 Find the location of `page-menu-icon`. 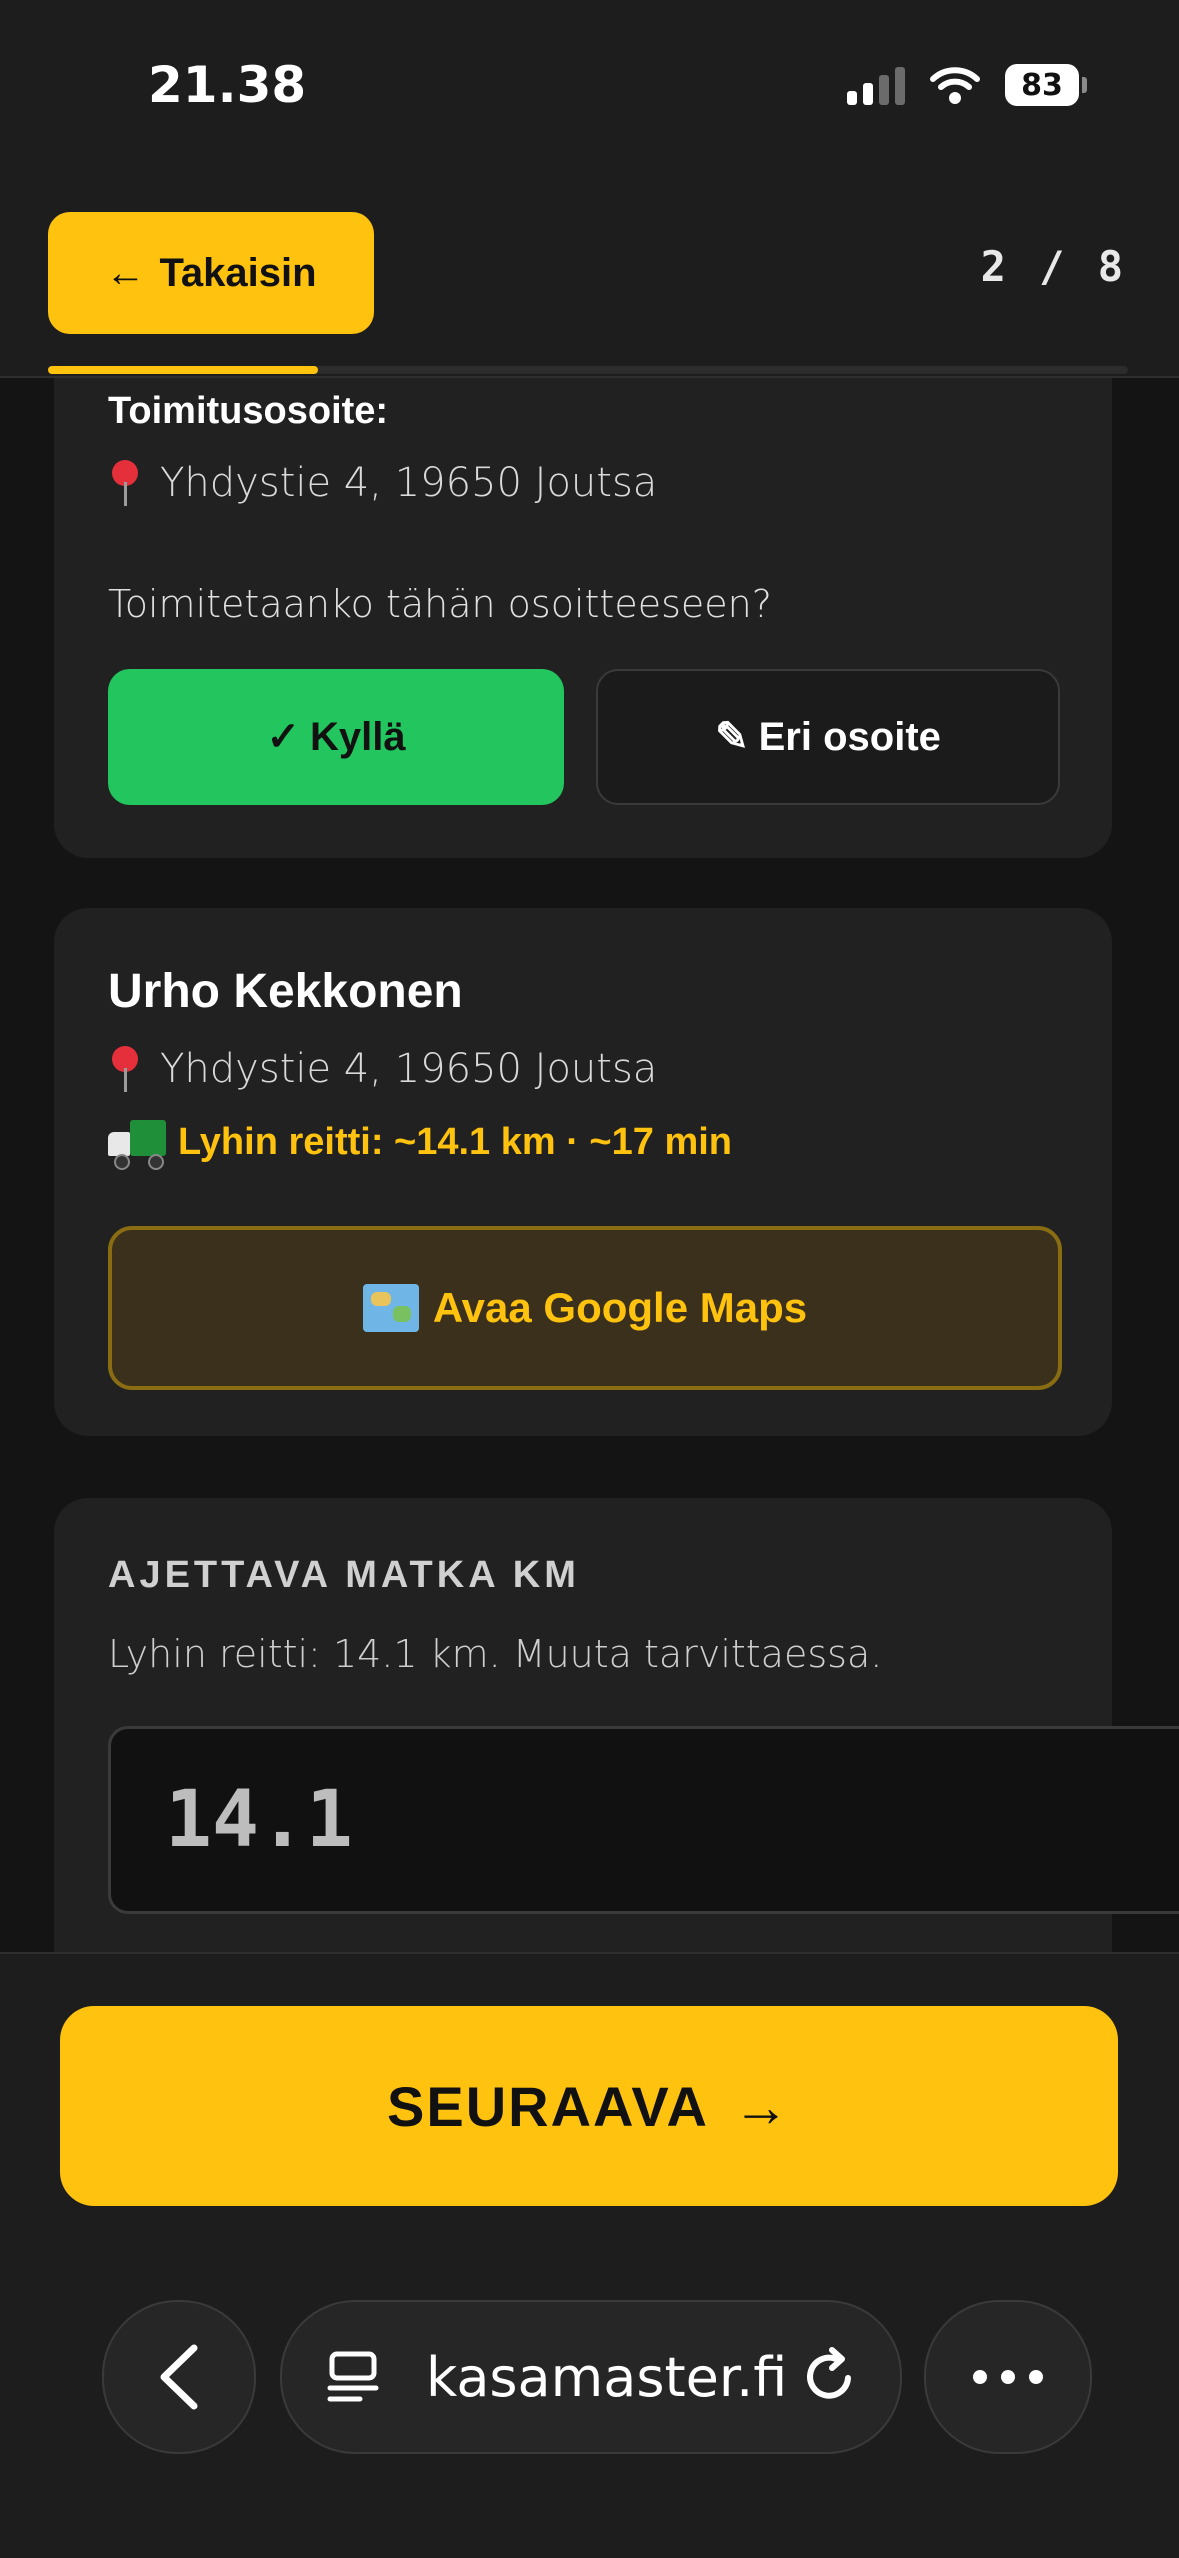

page-menu-icon is located at coordinates (353, 2376).